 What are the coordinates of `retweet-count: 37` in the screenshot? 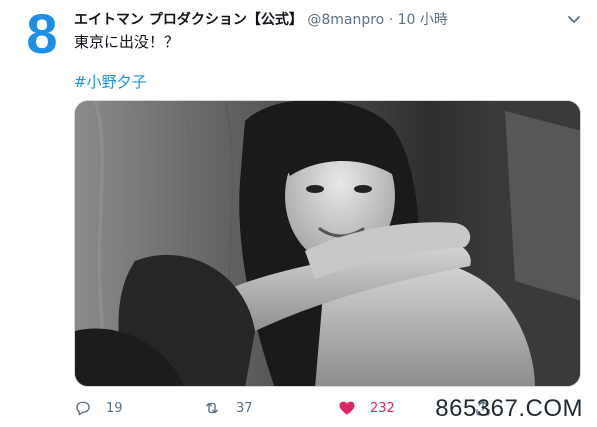 It's located at (244, 408).